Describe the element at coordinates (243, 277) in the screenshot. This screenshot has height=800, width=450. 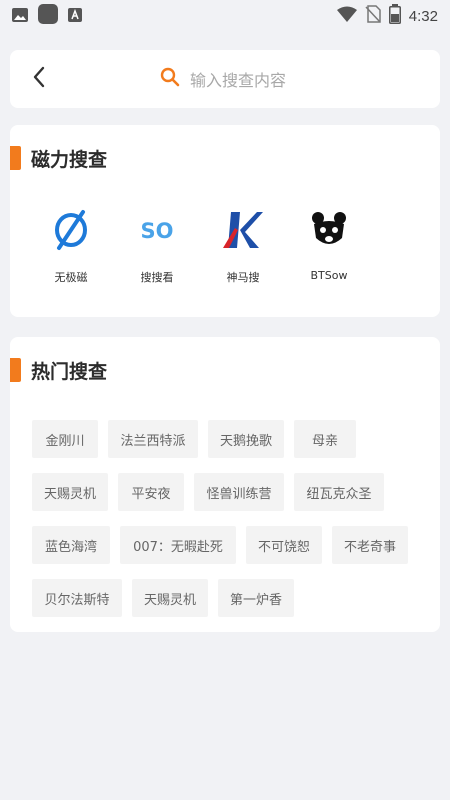
I see `engine-label: 神马搜` at that location.